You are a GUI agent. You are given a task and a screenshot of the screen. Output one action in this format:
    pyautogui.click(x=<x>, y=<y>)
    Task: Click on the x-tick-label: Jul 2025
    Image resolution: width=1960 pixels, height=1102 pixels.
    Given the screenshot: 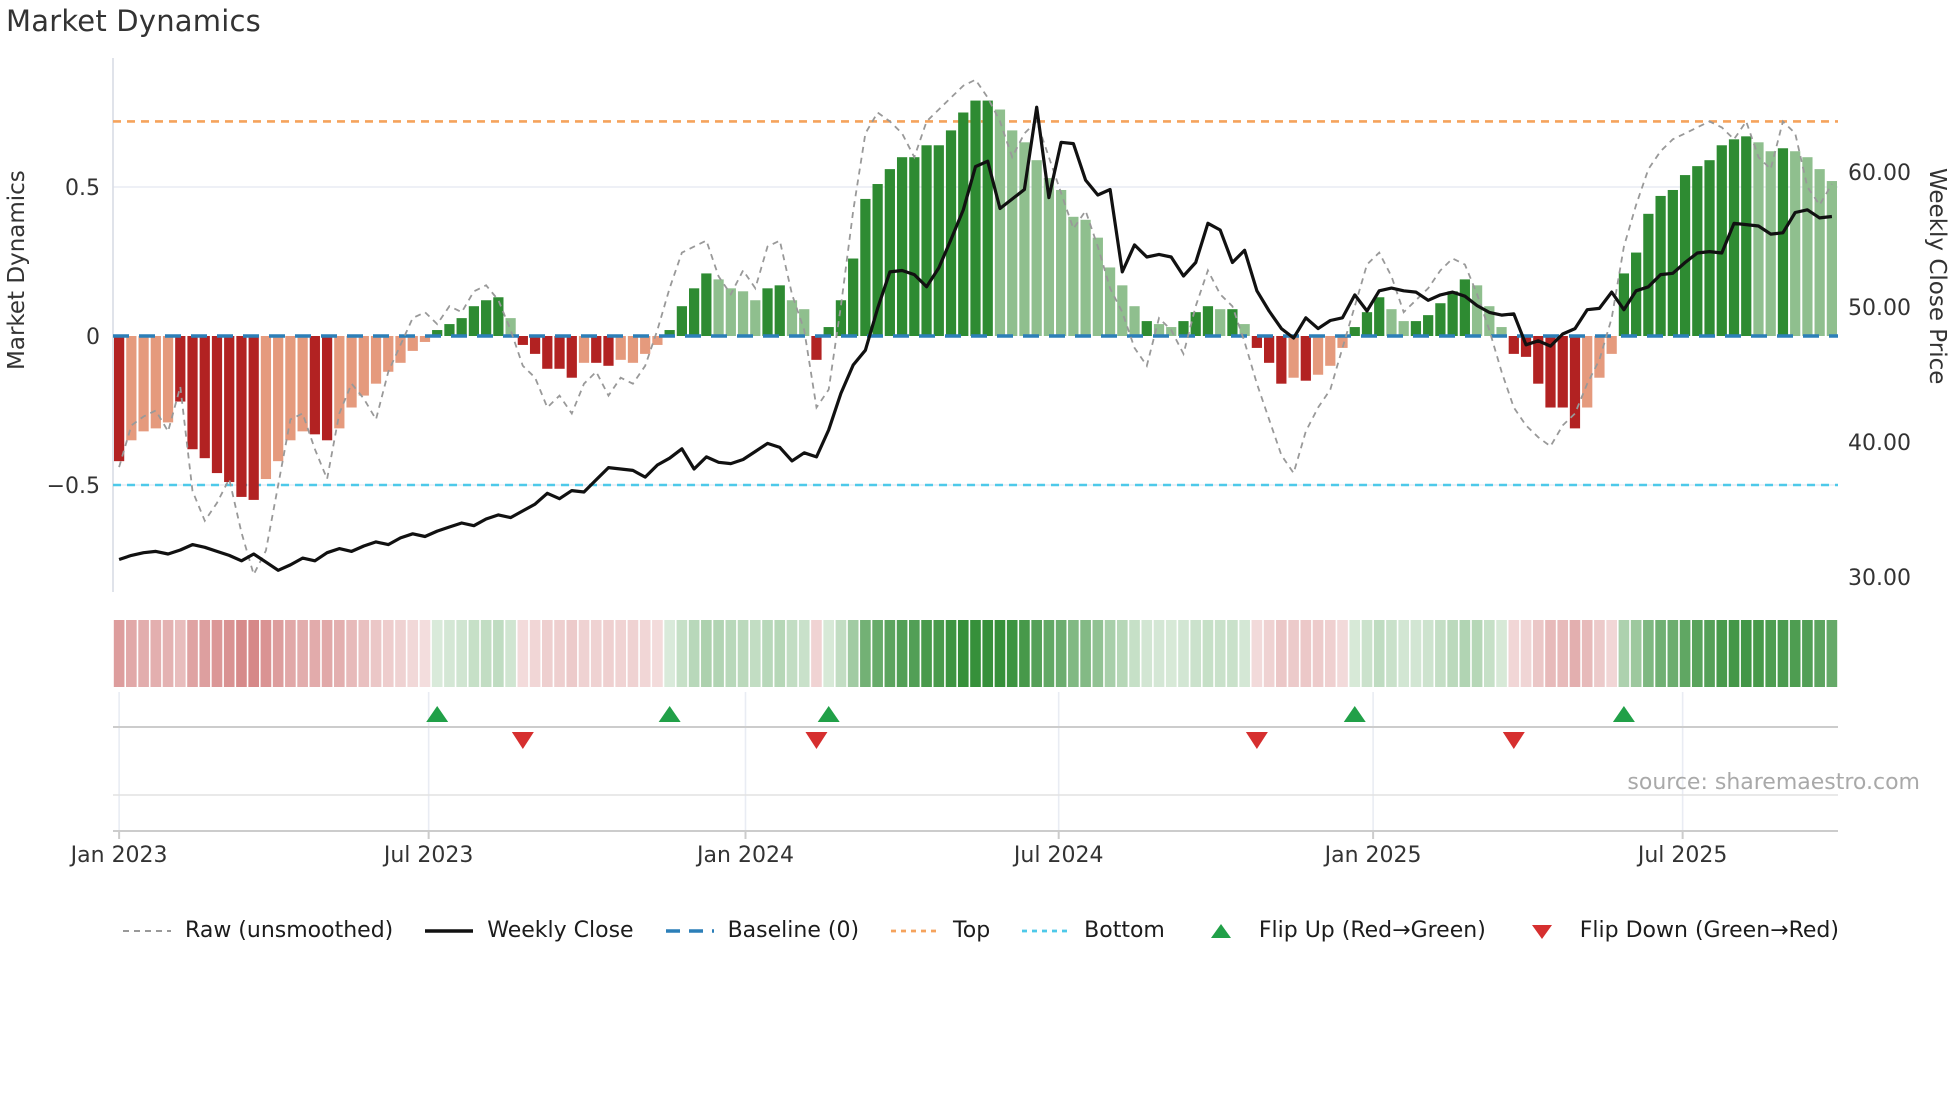 What is the action you would take?
    pyautogui.click(x=1682, y=855)
    